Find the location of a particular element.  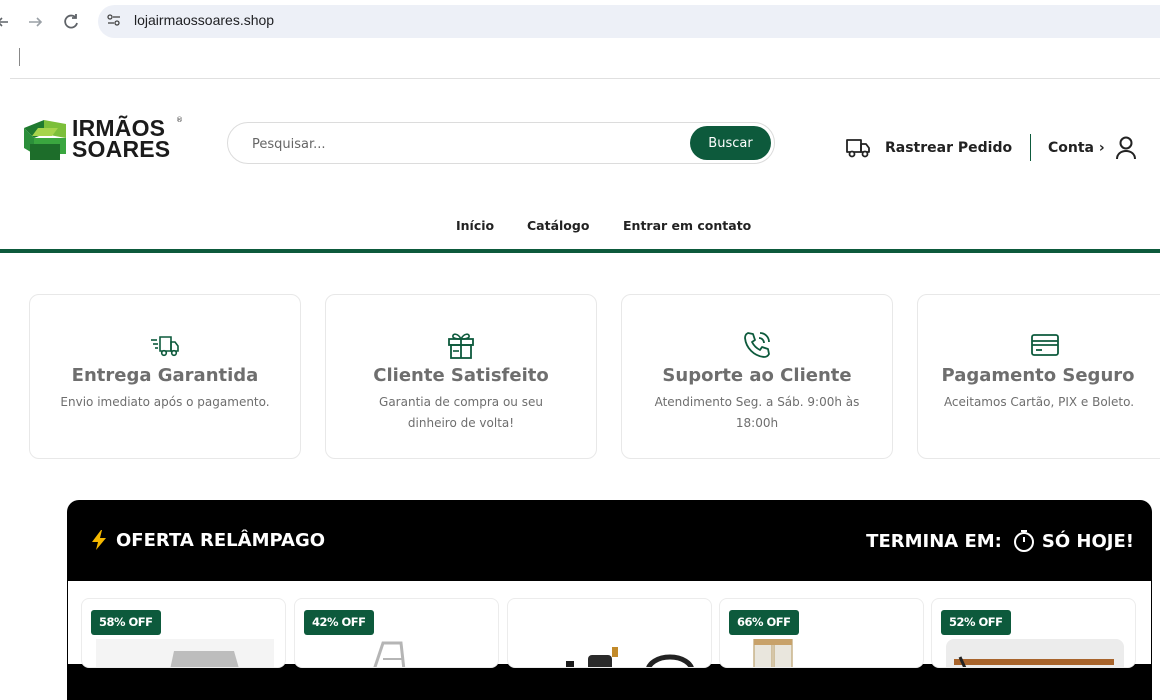

account-link: Conta › is located at coordinates (1092, 148).